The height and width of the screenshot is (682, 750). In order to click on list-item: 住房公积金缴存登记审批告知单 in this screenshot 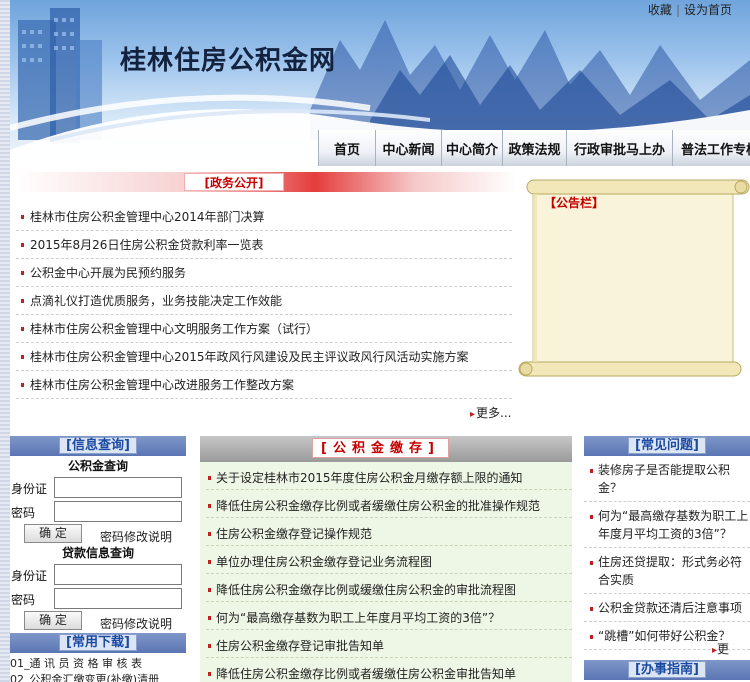, I will do `click(389, 644)`.